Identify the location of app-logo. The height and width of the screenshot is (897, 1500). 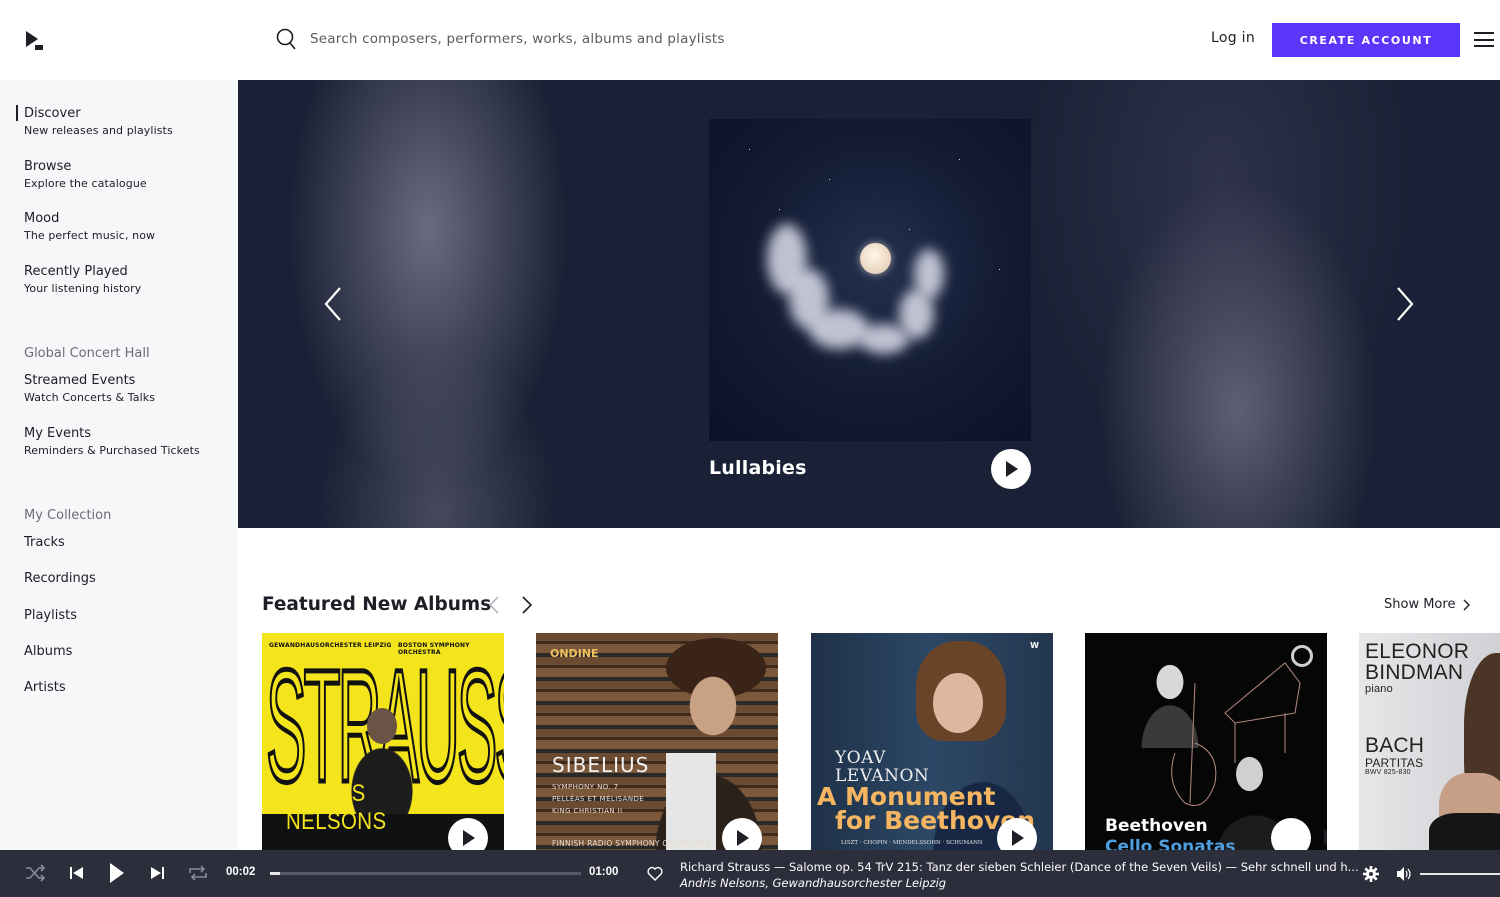
(35, 41).